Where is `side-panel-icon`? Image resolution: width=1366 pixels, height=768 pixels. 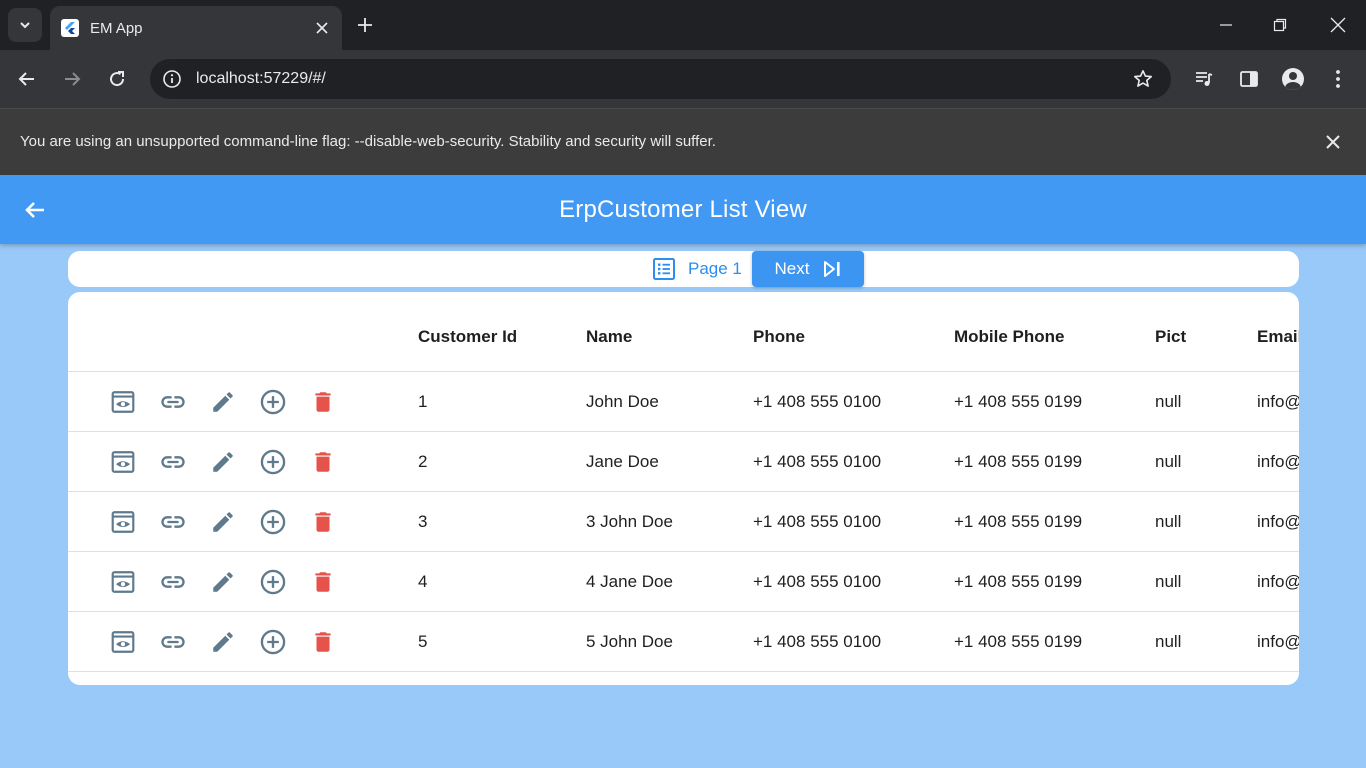 side-panel-icon is located at coordinates (1249, 79).